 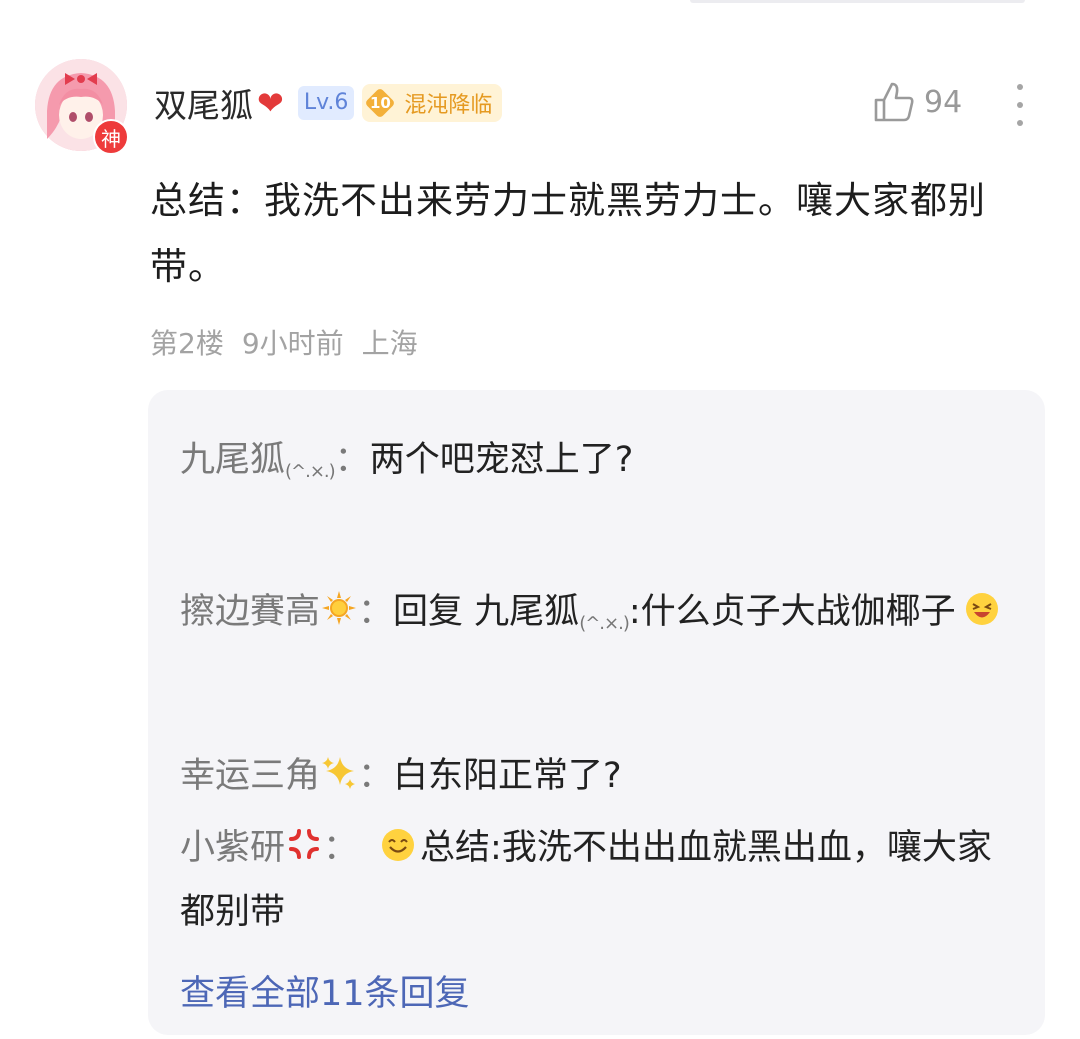 I want to click on title-badge: 10 混沌降临, so click(x=432, y=103).